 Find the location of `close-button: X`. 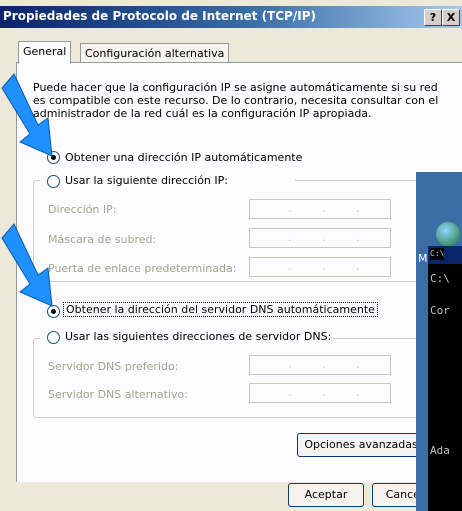

close-button: X is located at coordinates (451, 17).